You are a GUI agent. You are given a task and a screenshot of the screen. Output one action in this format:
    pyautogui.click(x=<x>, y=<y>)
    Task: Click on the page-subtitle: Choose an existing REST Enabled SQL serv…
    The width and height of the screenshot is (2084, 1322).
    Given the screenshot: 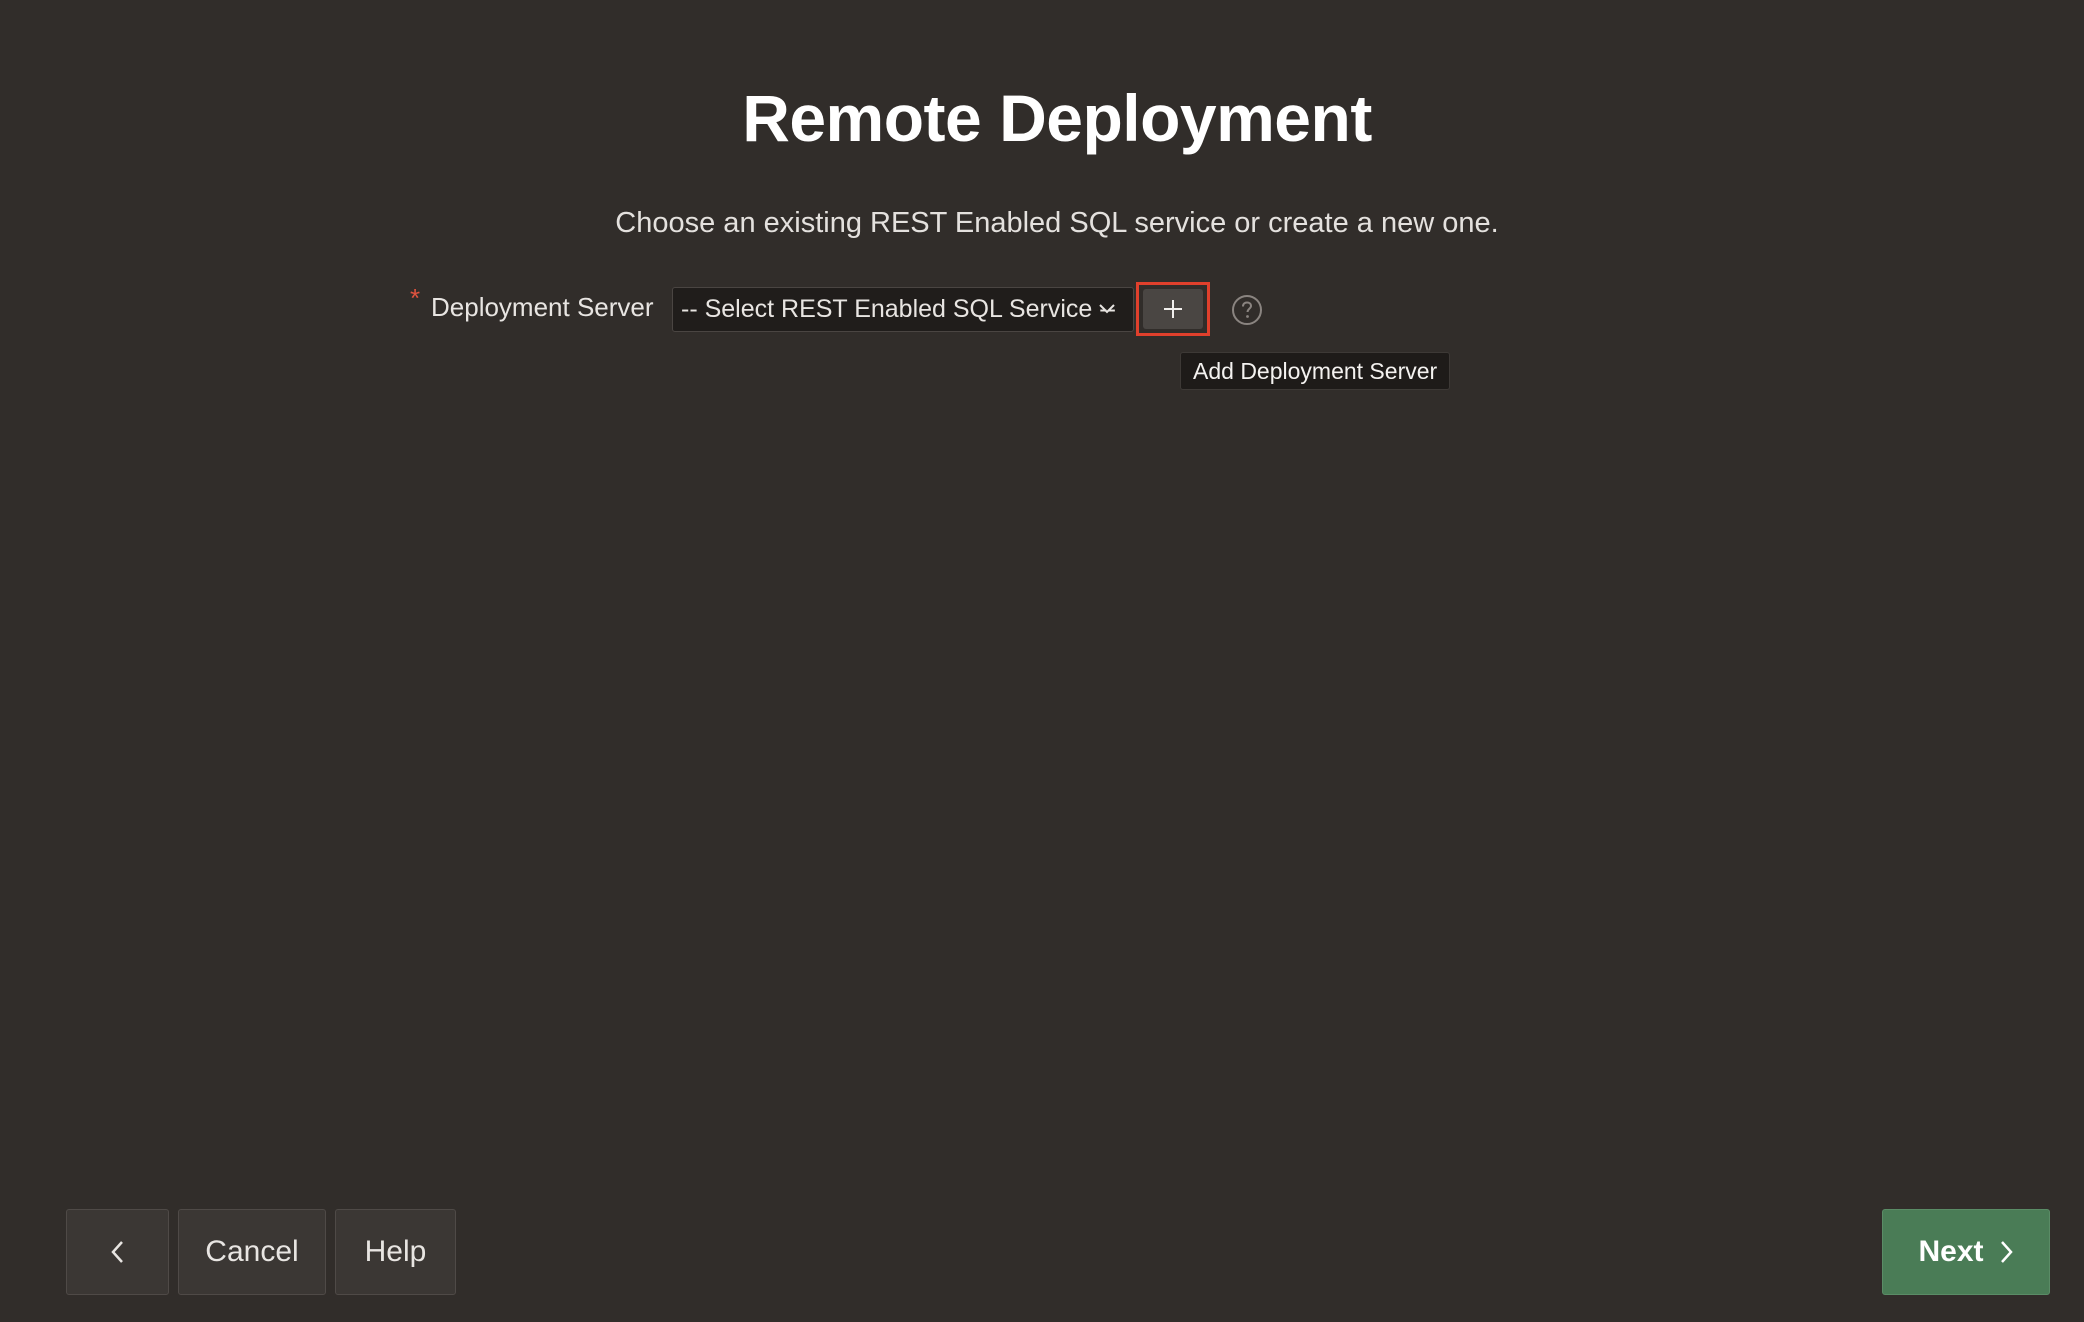 What is the action you would take?
    pyautogui.click(x=1057, y=223)
    